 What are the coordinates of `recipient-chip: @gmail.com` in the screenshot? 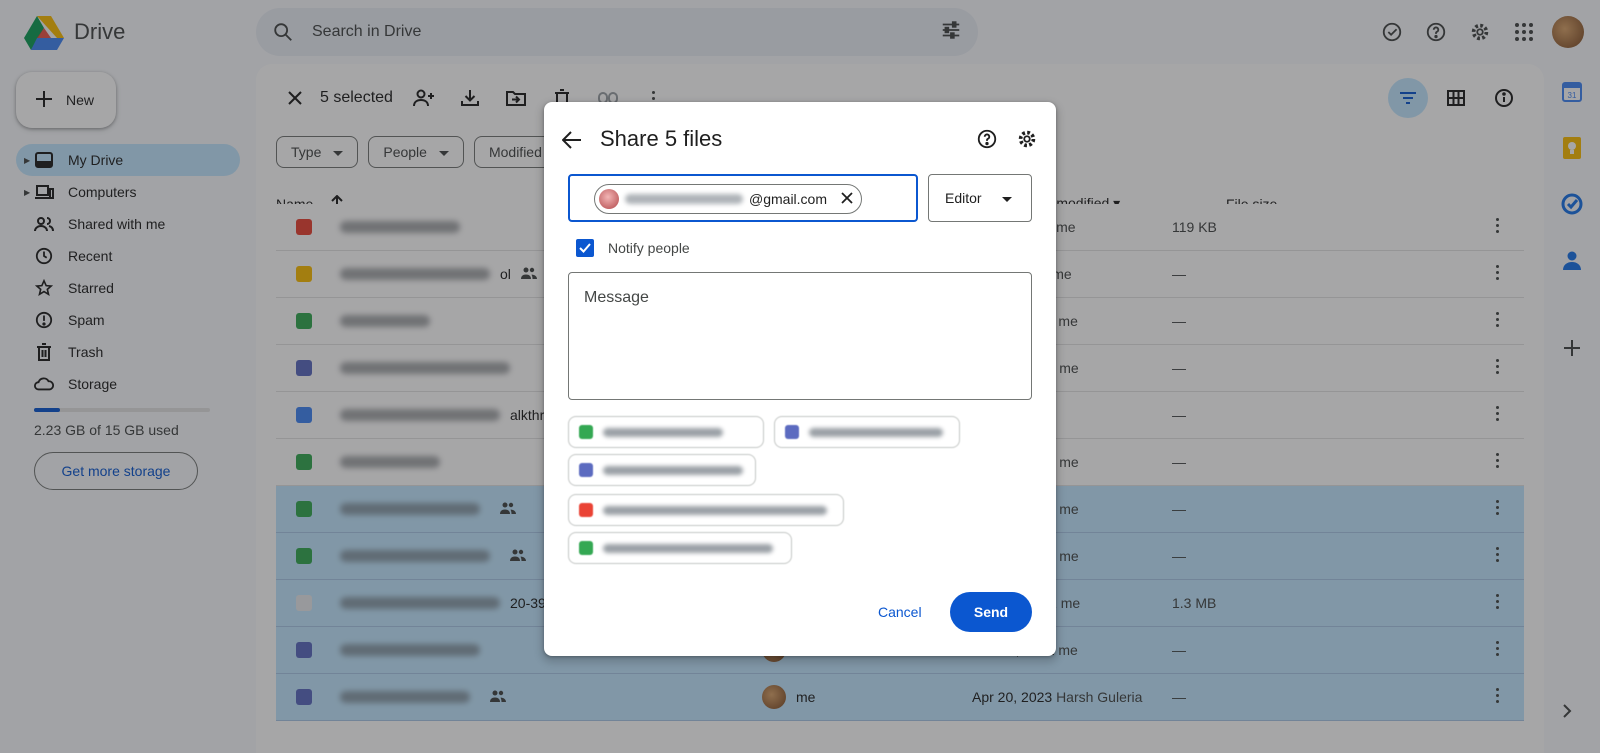 It's located at (728, 199).